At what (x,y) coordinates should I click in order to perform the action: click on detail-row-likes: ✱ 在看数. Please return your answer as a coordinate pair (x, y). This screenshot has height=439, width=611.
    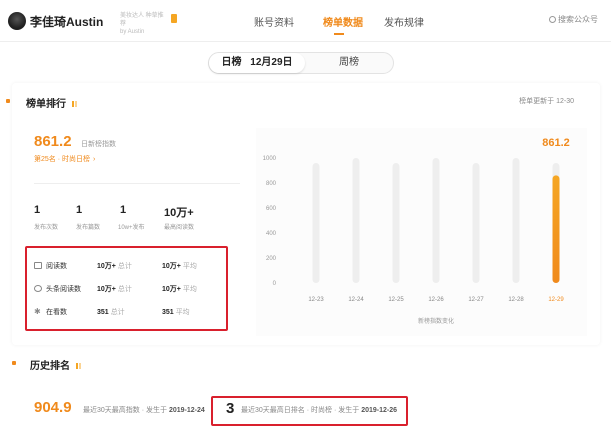
    Looking at the image, I should click on (50, 312).